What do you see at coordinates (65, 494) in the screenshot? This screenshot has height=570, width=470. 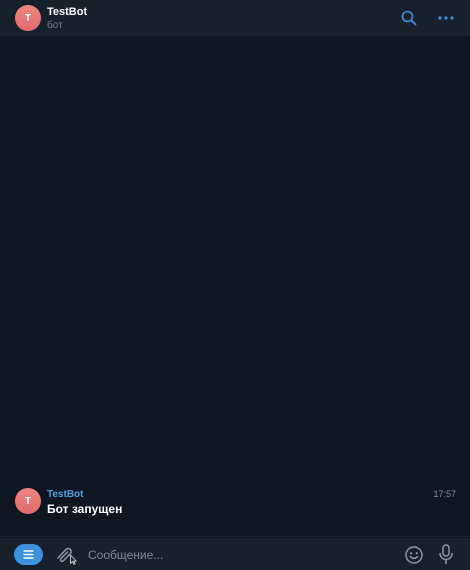 I see `message-author: TestBot` at bounding box center [65, 494].